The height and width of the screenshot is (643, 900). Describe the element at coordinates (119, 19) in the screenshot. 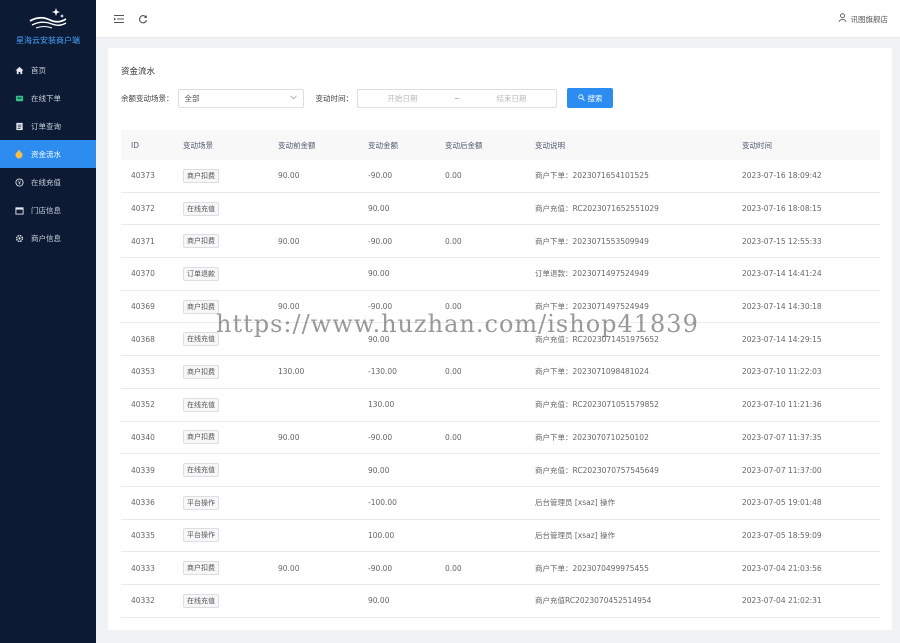

I see `menu-toggle-icon` at that location.